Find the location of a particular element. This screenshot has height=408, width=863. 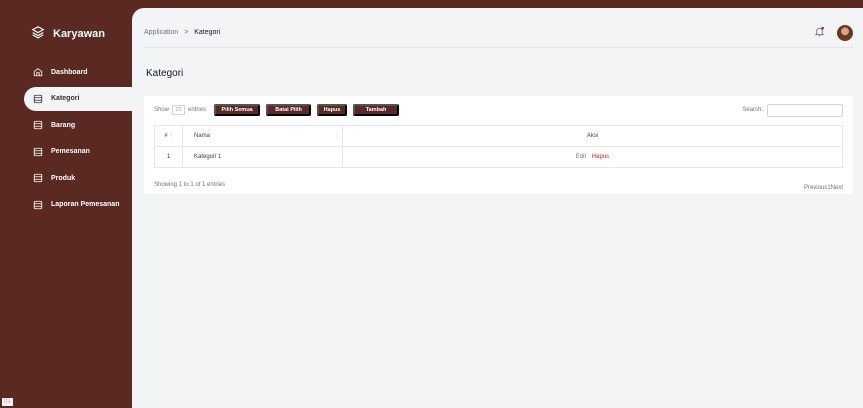

entries-label: entries is located at coordinates (197, 110).